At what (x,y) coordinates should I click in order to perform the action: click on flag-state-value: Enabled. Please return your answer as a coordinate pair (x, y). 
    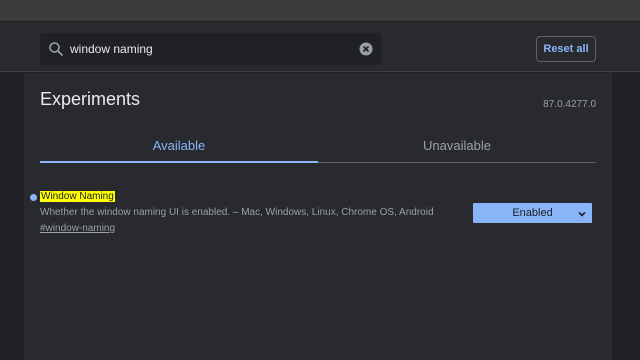
    Looking at the image, I should click on (532, 213).